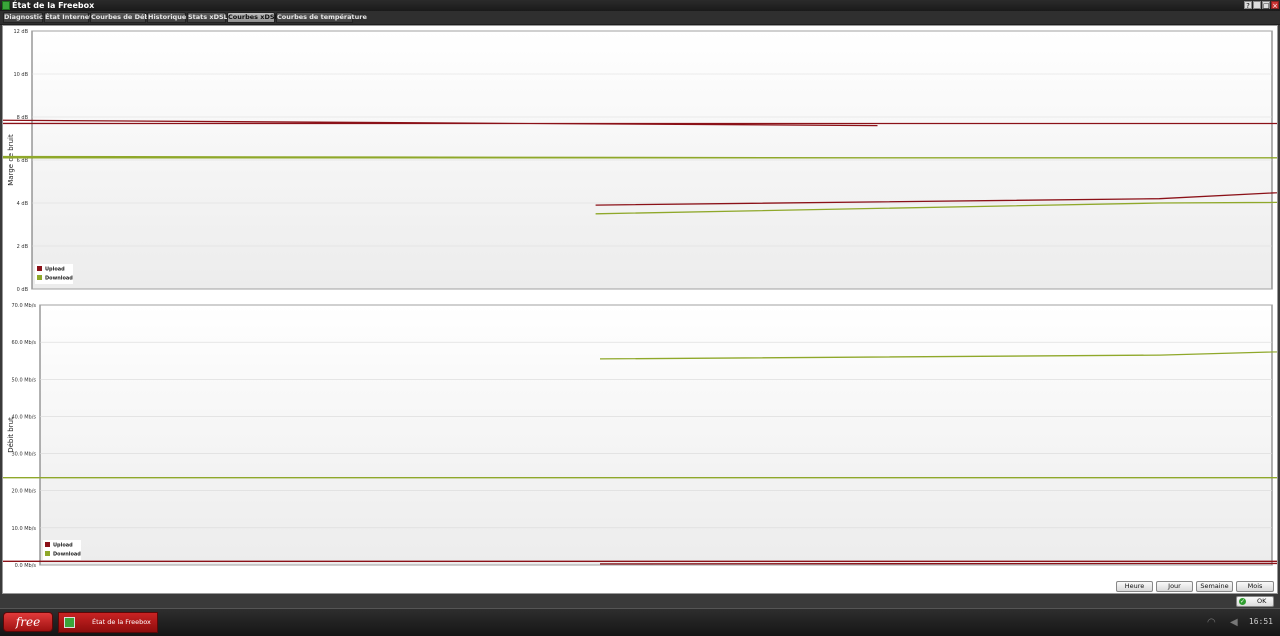  Describe the element at coordinates (1257, 5) in the screenshot. I see `minimize-button: _` at that location.